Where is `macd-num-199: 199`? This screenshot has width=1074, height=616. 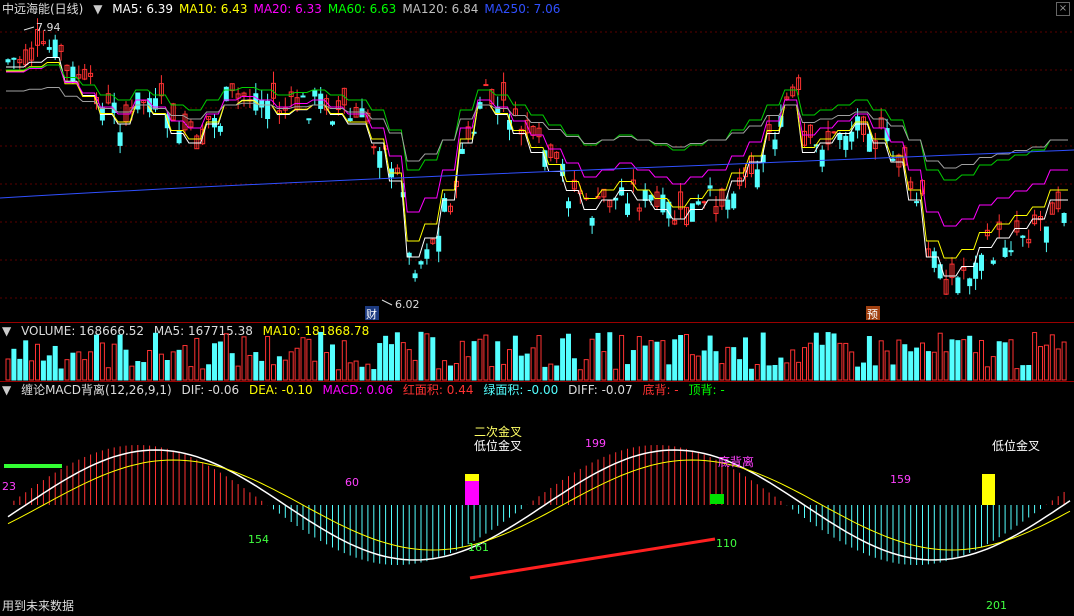
macd-num-199: 199 is located at coordinates (595, 443).